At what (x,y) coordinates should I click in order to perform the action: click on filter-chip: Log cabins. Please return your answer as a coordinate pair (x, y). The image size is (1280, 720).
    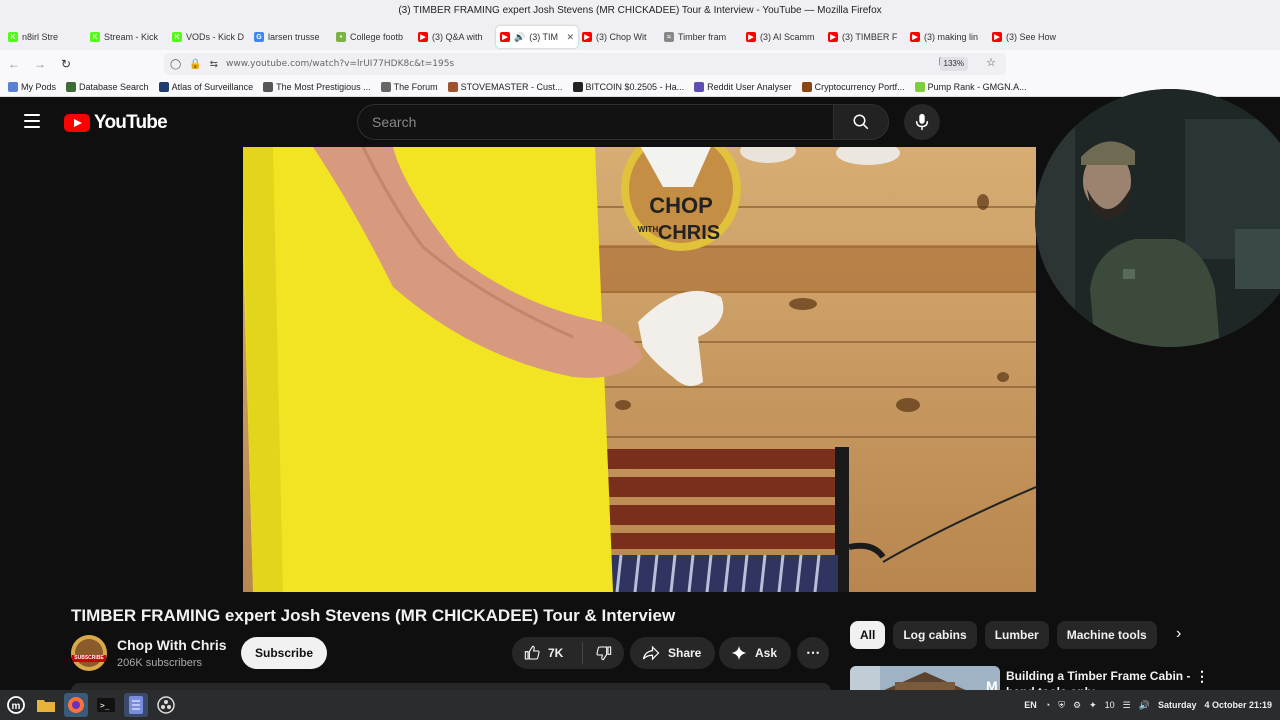
    Looking at the image, I should click on (935, 635).